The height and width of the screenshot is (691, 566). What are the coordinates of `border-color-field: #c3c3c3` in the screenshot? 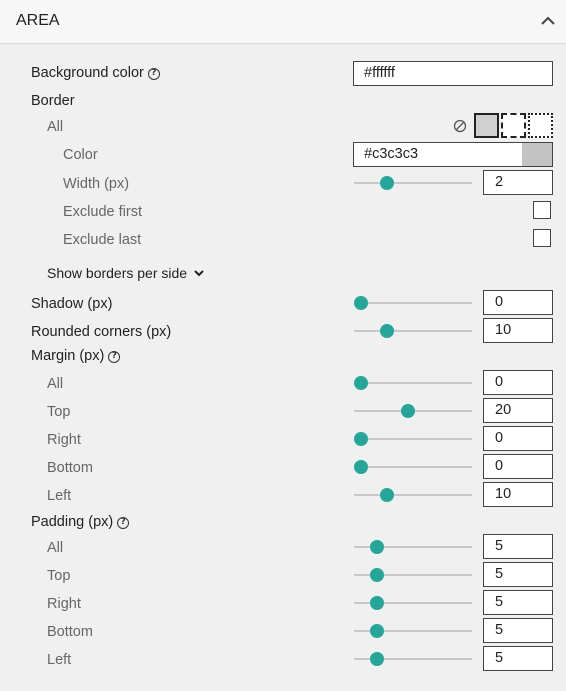 It's located at (453, 154).